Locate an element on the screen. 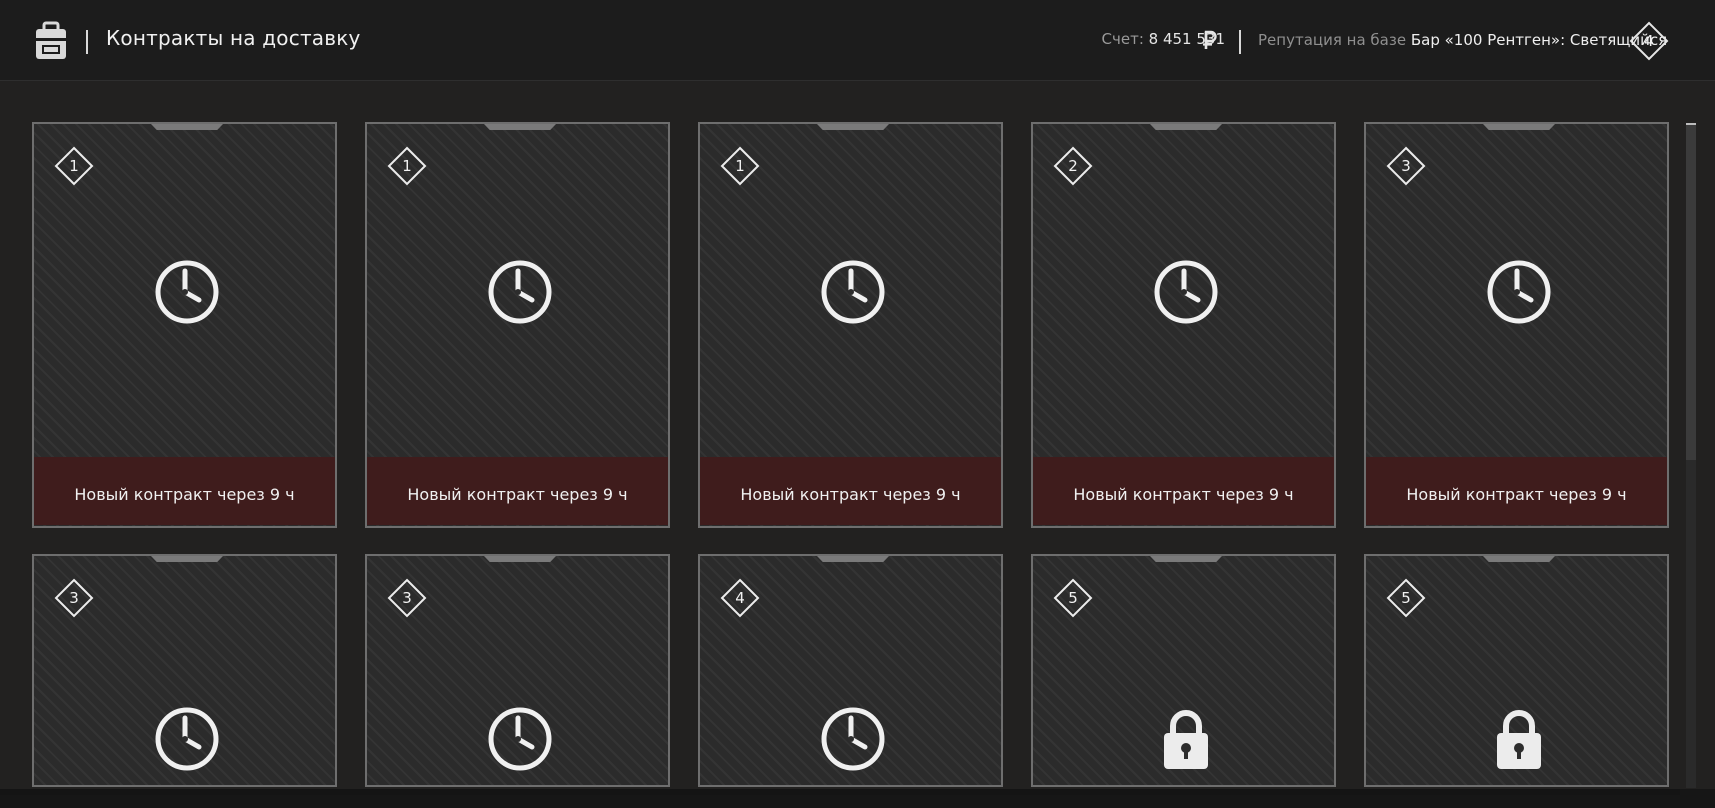 The height and width of the screenshot is (808, 1715). bottom-edge is located at coordinates (840, 792).